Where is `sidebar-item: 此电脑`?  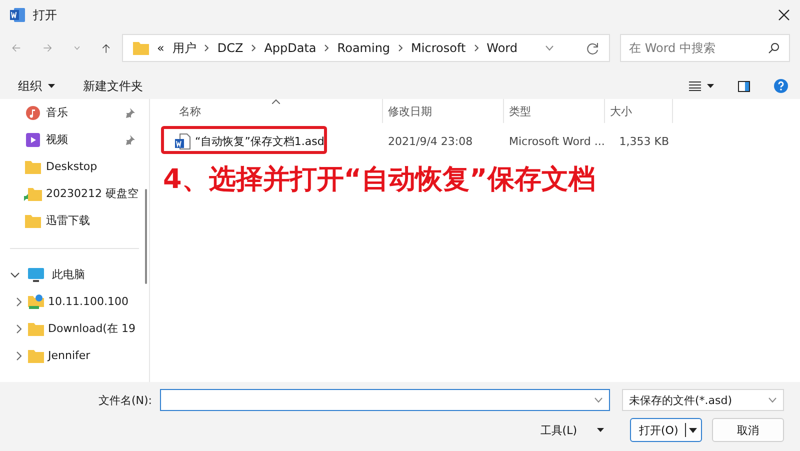
sidebar-item: 此电脑 is located at coordinates (68, 274).